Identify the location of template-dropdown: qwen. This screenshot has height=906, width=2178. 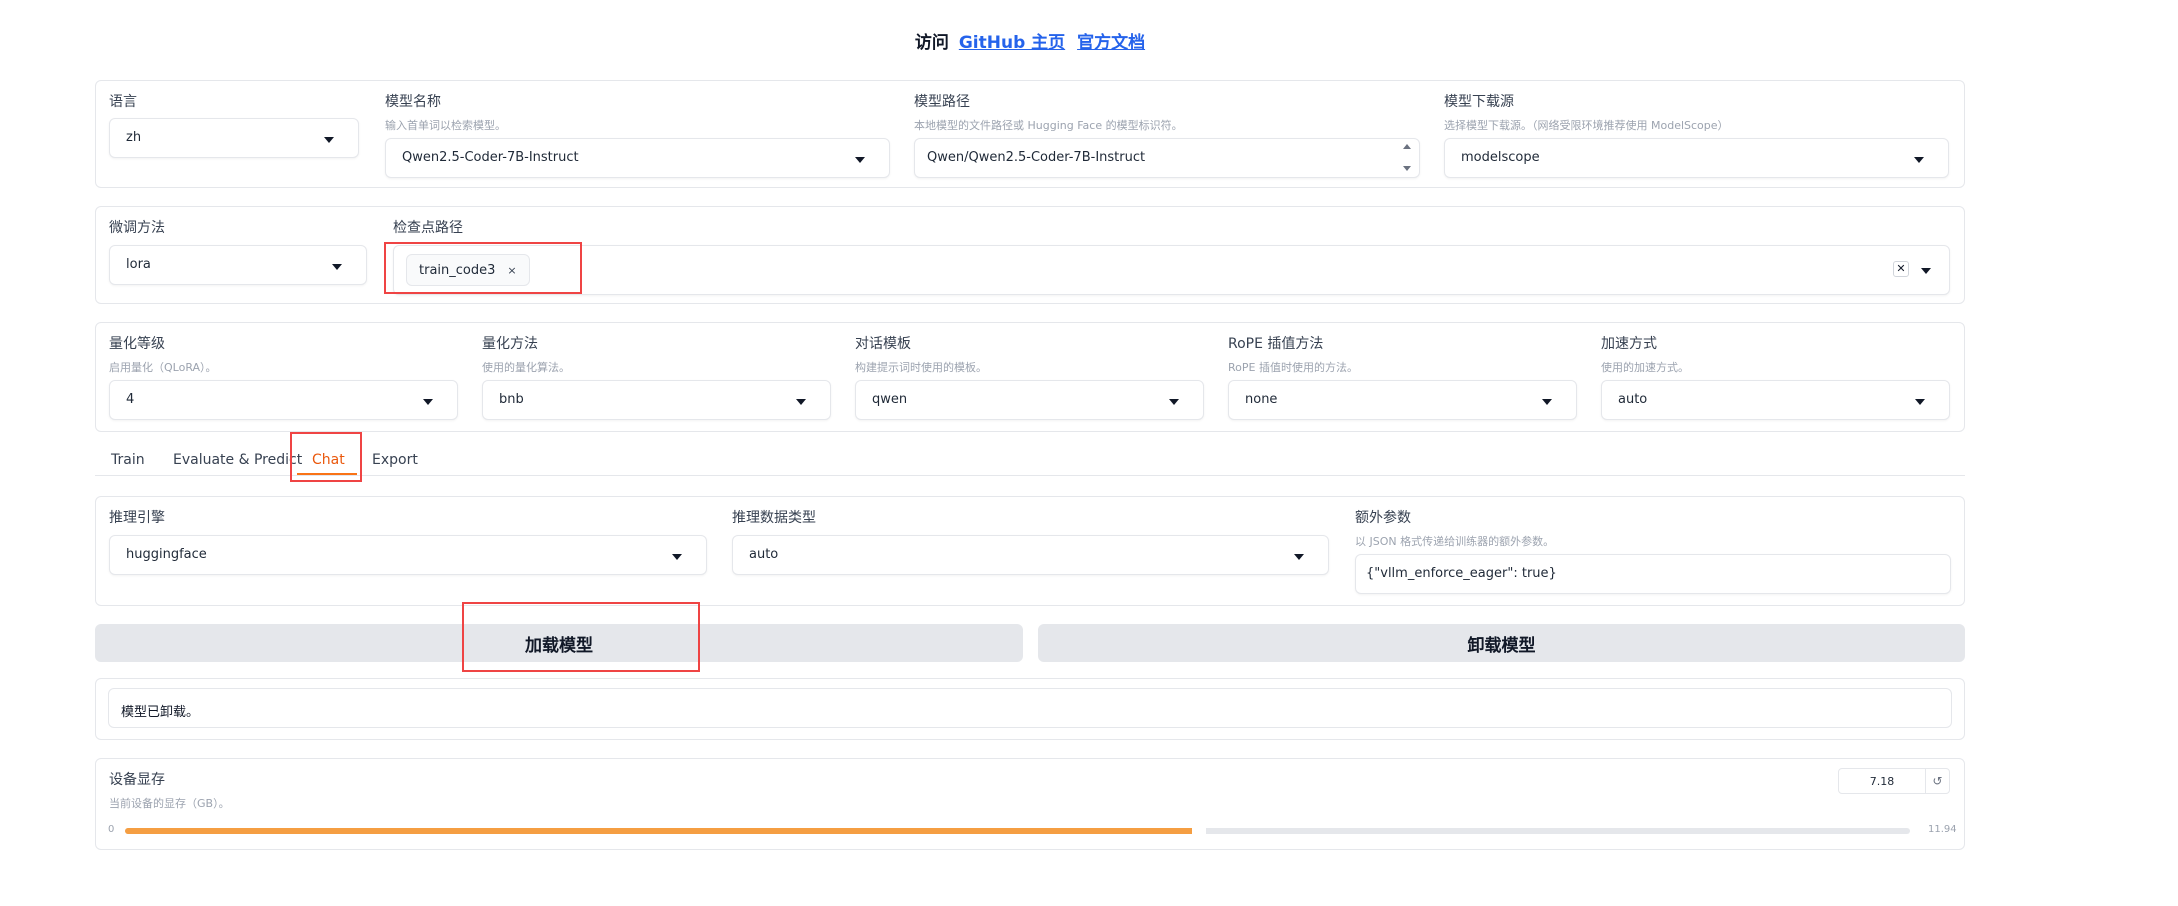
(1029, 400).